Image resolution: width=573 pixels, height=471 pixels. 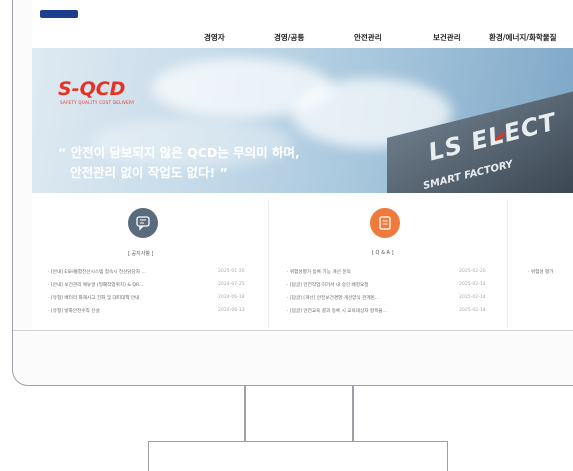 I want to click on monitor-base, so click(x=298, y=456).